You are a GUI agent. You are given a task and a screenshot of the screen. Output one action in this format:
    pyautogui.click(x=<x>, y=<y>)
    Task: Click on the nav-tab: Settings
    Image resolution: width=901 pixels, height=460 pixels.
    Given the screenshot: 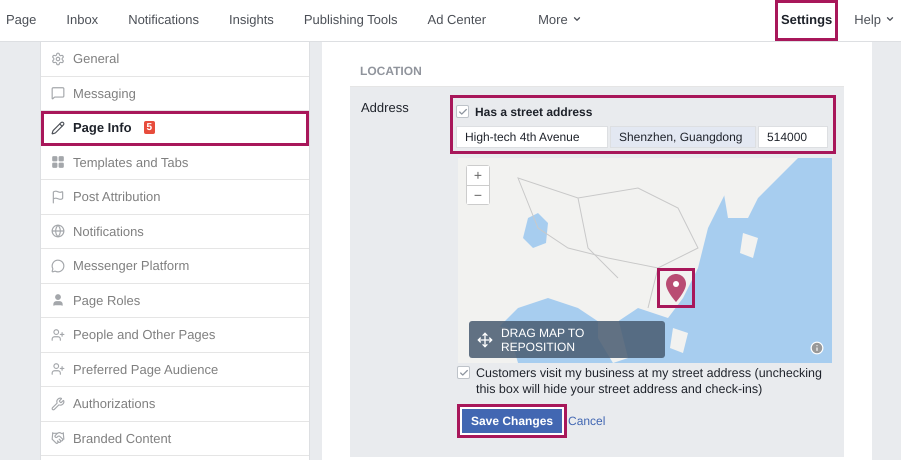 What is the action you would take?
    pyautogui.click(x=806, y=20)
    